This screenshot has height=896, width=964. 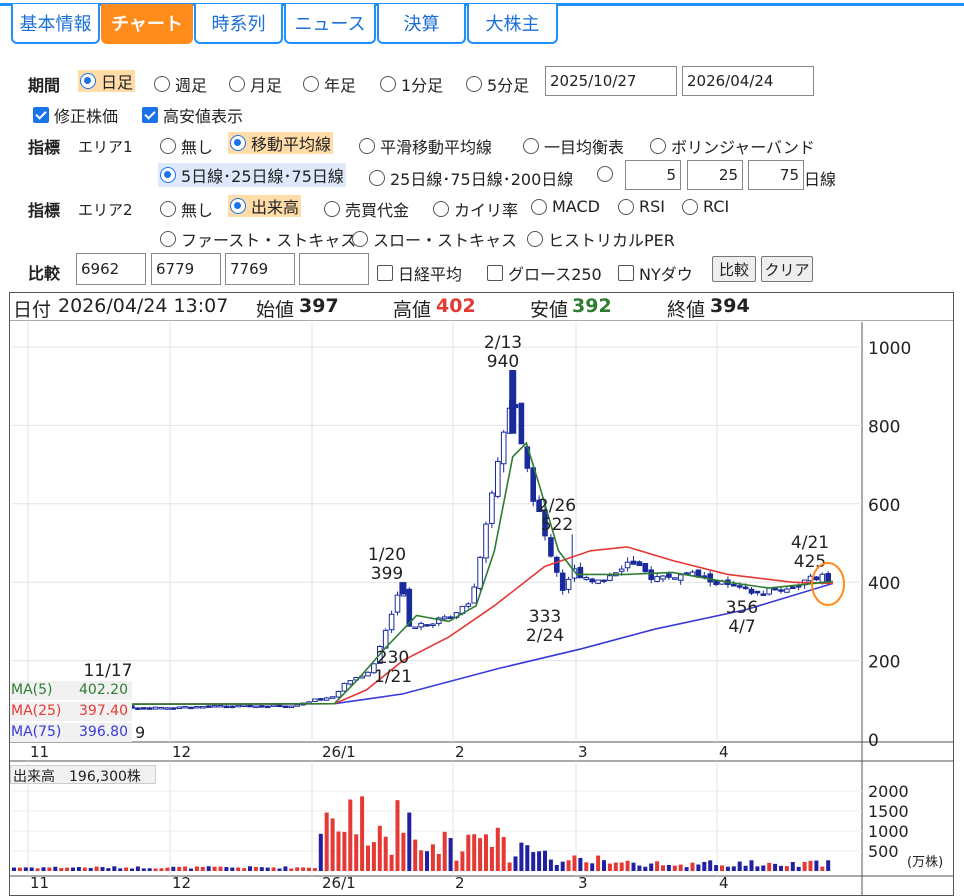 What do you see at coordinates (557, 525) in the screenshot?
I see `chart-annotation: 522` at bounding box center [557, 525].